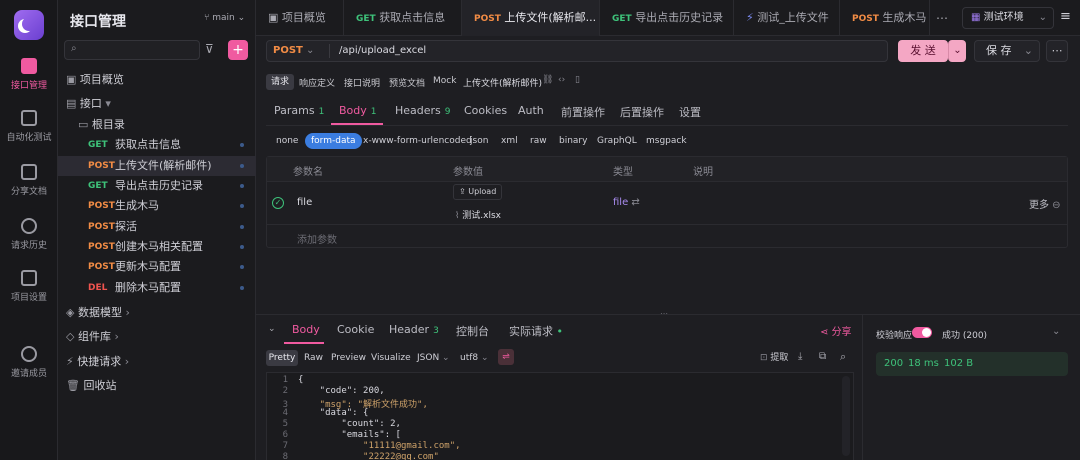 The height and width of the screenshot is (460, 1080). What do you see at coordinates (157, 288) in the screenshot?
I see `sidebar-endpoint: DEL 删除木马配置` at bounding box center [157, 288].